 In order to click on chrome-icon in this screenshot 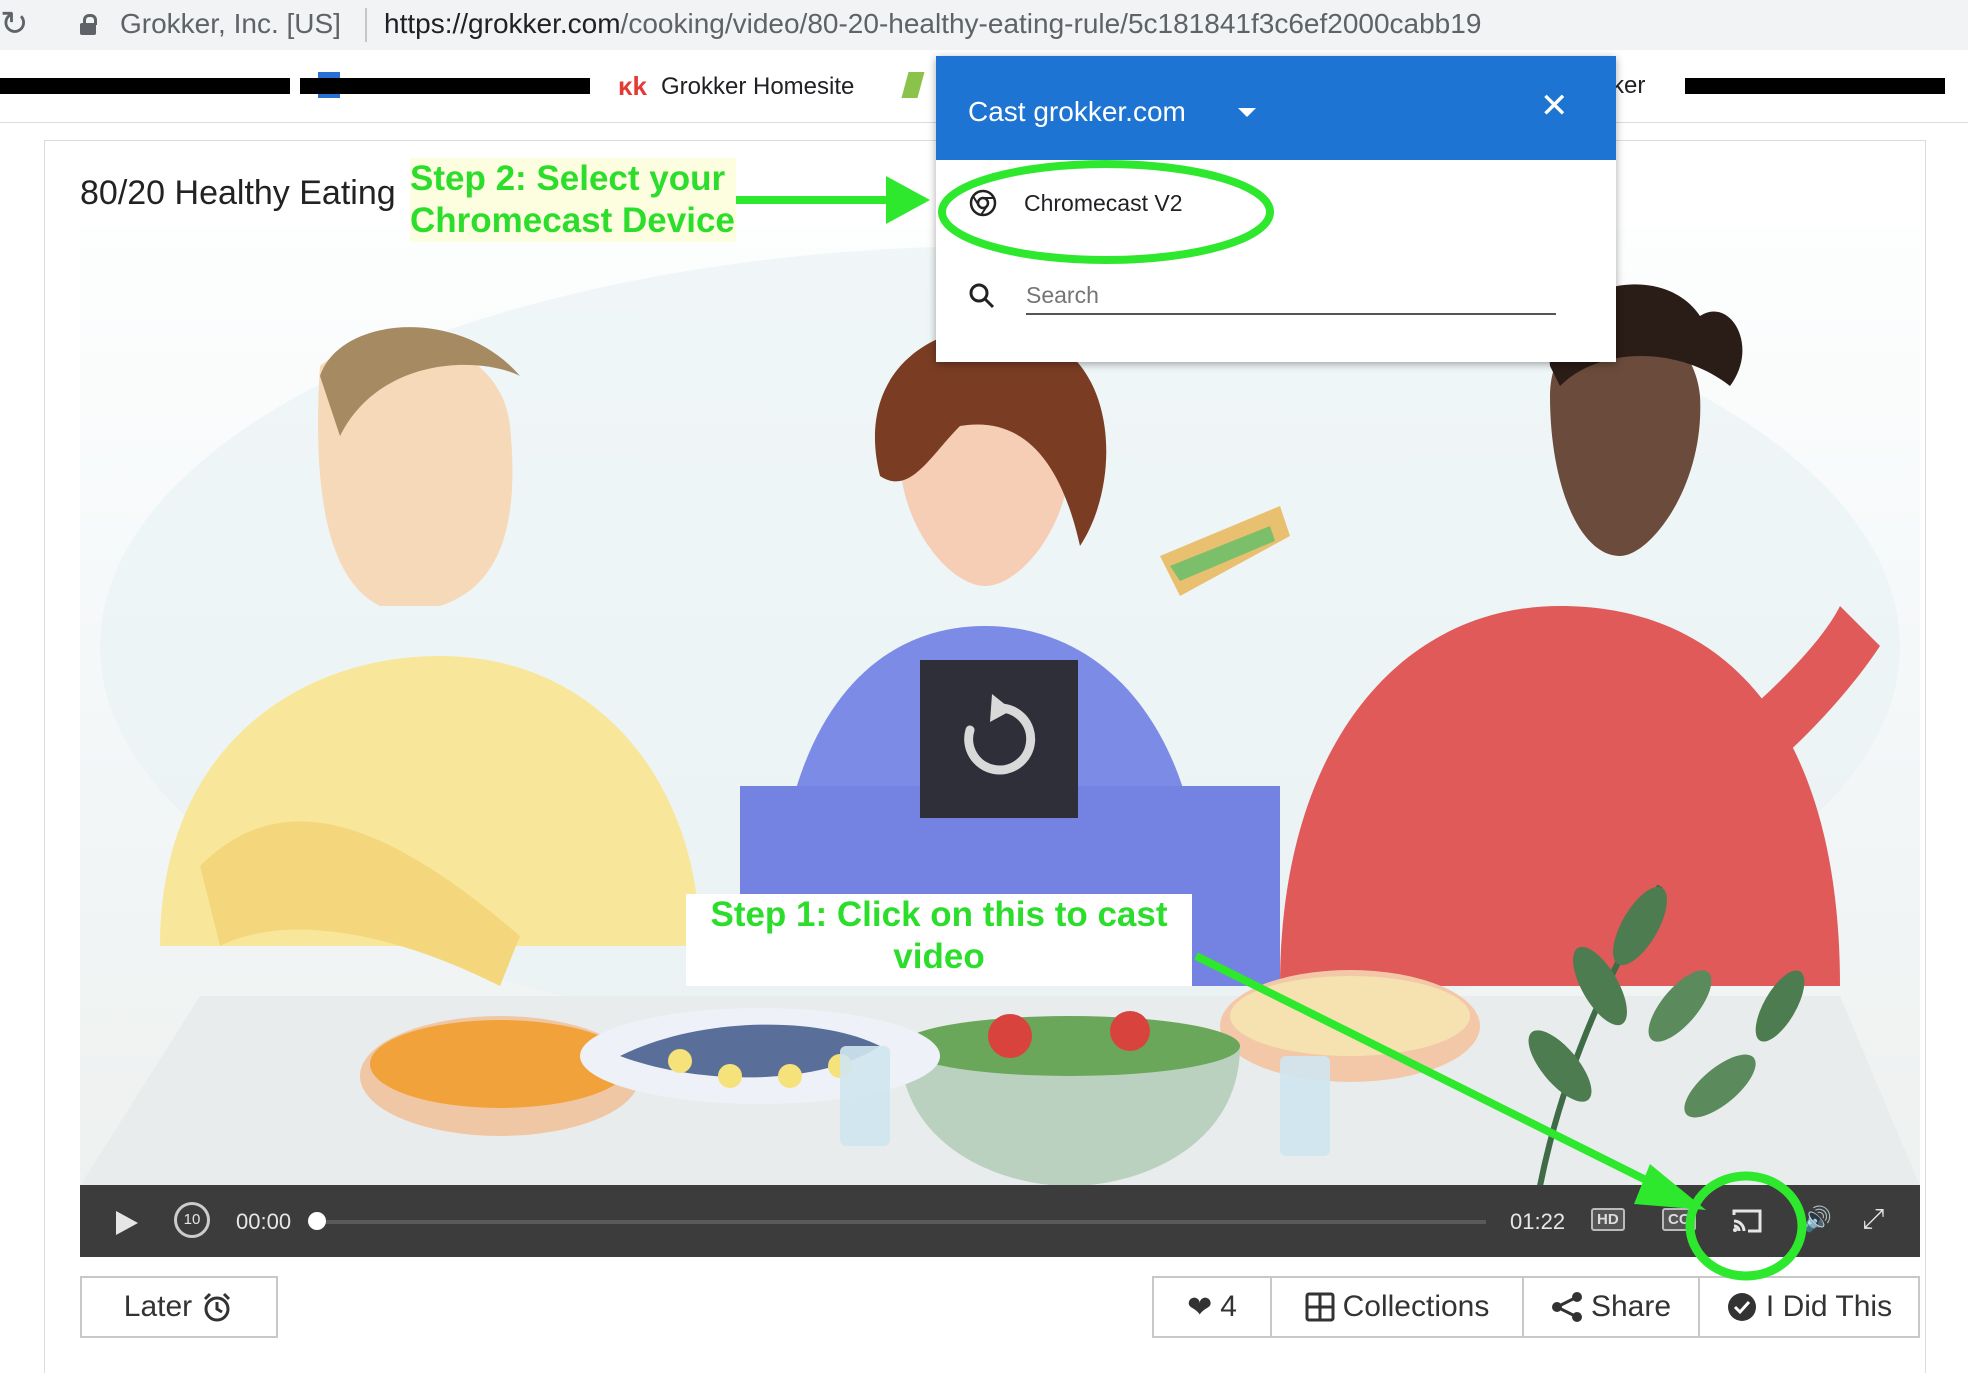, I will do `click(983, 203)`.